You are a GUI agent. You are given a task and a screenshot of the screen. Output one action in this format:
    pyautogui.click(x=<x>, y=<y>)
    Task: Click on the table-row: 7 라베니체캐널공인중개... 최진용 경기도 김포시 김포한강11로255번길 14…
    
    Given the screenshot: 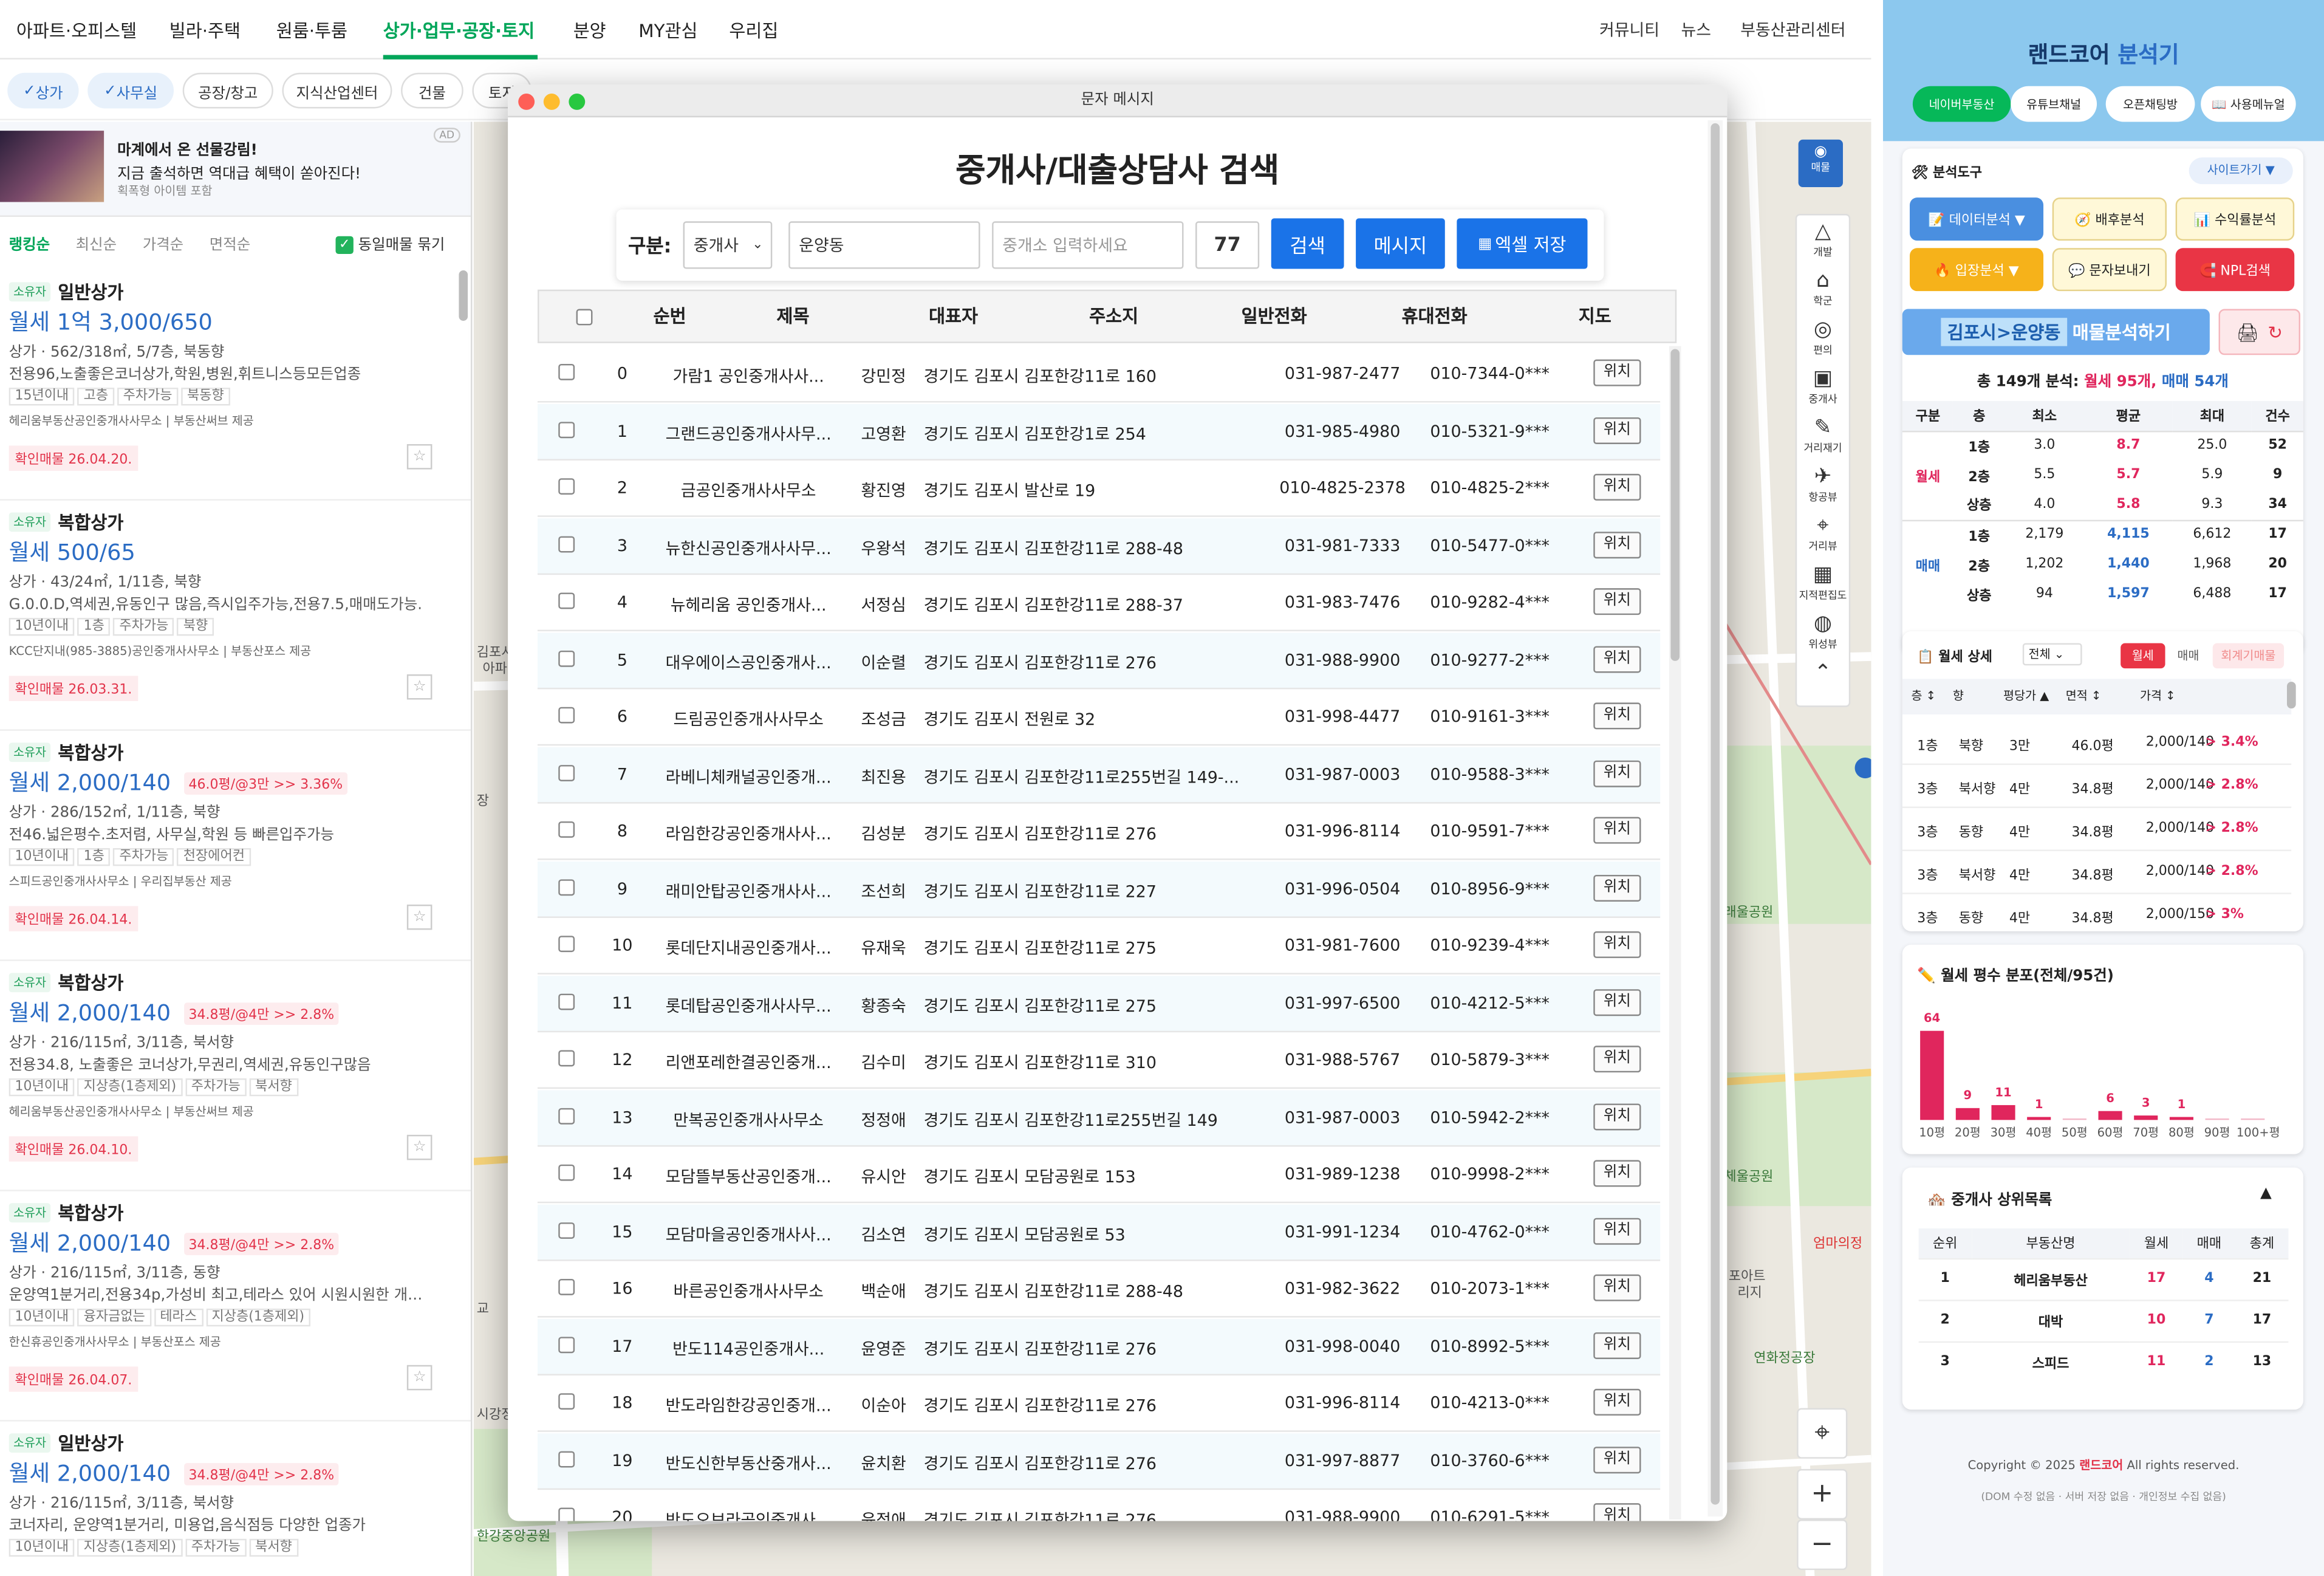 What is the action you would take?
    pyautogui.click(x=1099, y=775)
    